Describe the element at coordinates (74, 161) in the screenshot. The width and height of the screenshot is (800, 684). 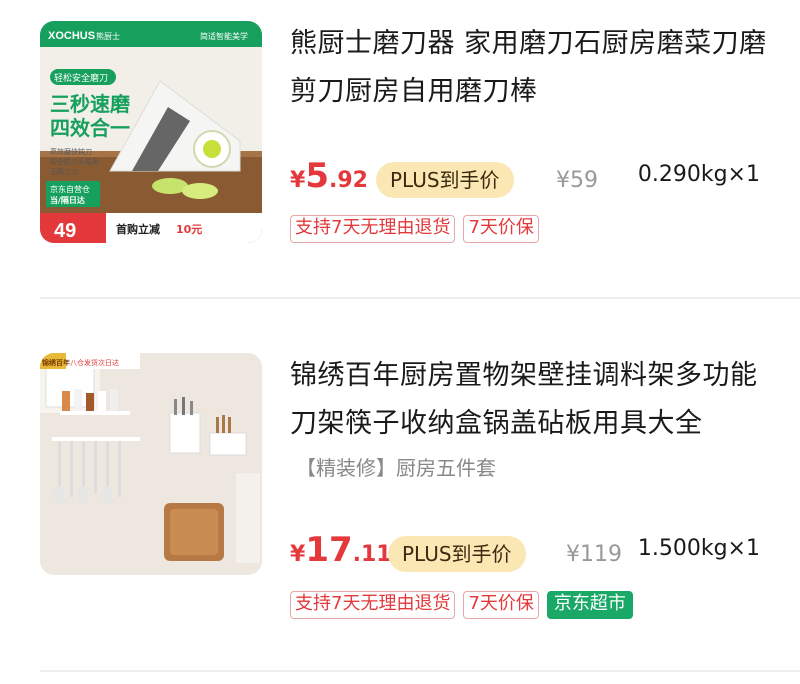
I see `svg-text: 安全防刀手易用` at that location.